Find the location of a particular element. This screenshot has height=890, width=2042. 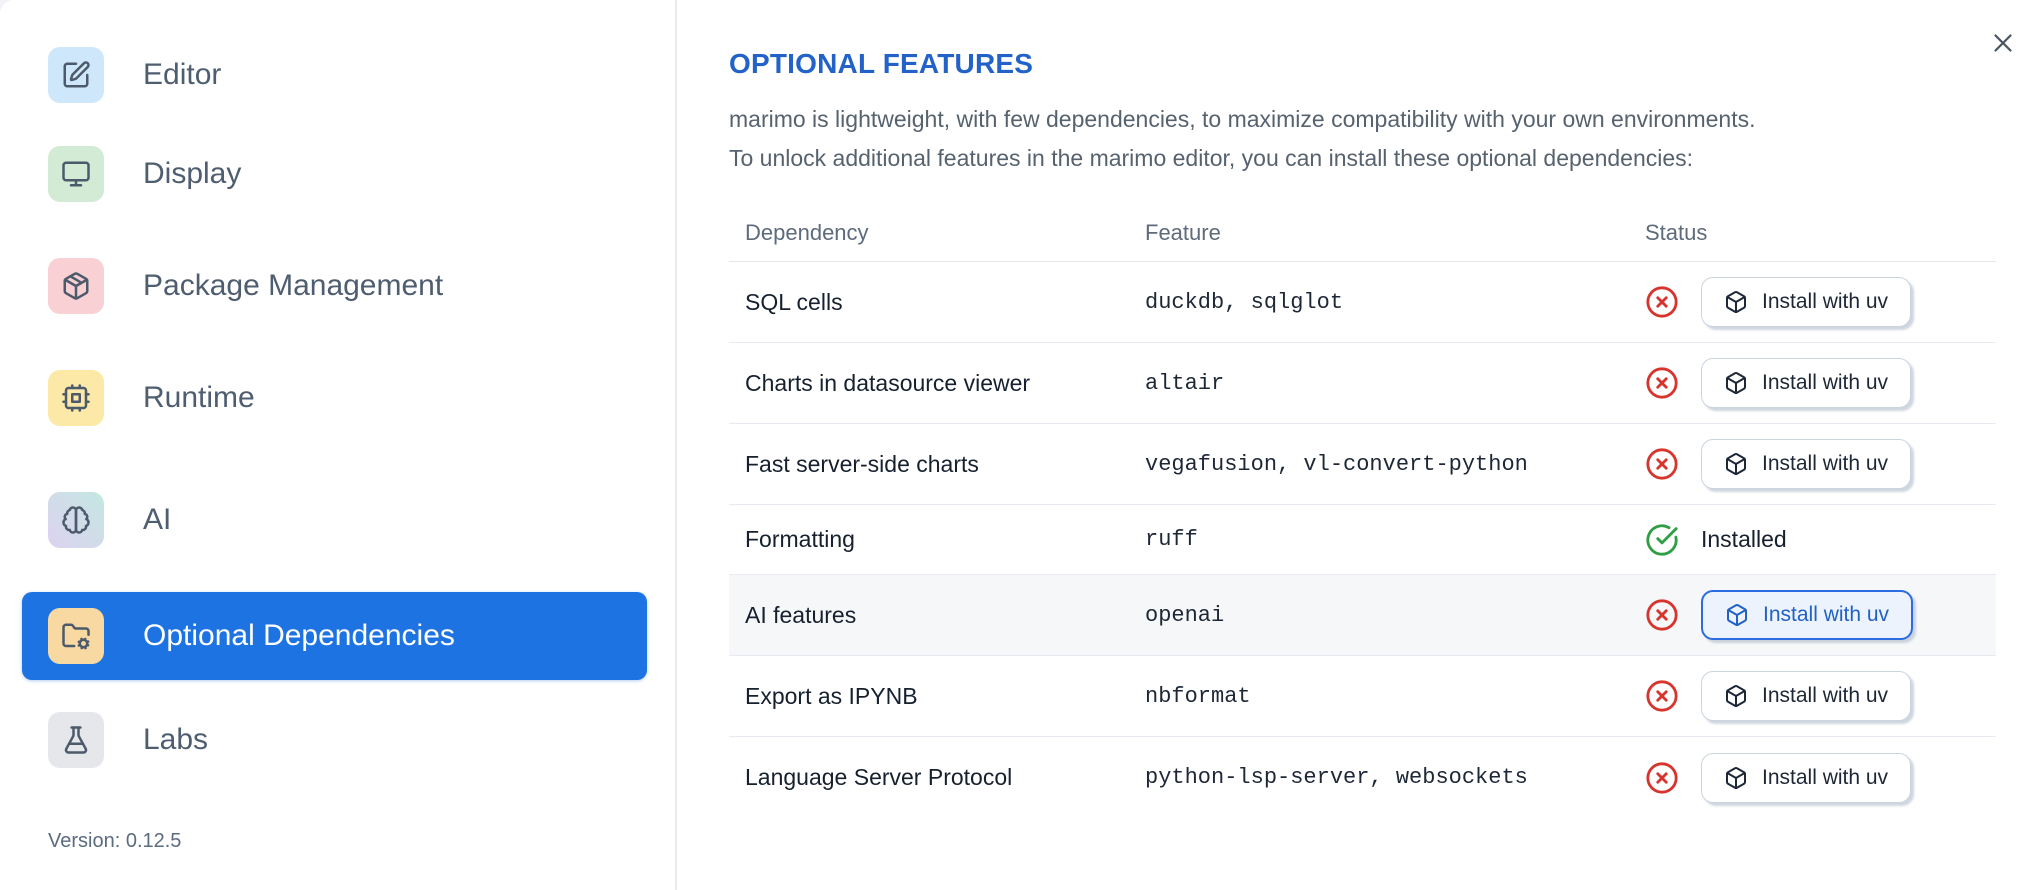

table-row: Export as IPYNB nbformat Install with uv is located at coordinates (1362, 696).